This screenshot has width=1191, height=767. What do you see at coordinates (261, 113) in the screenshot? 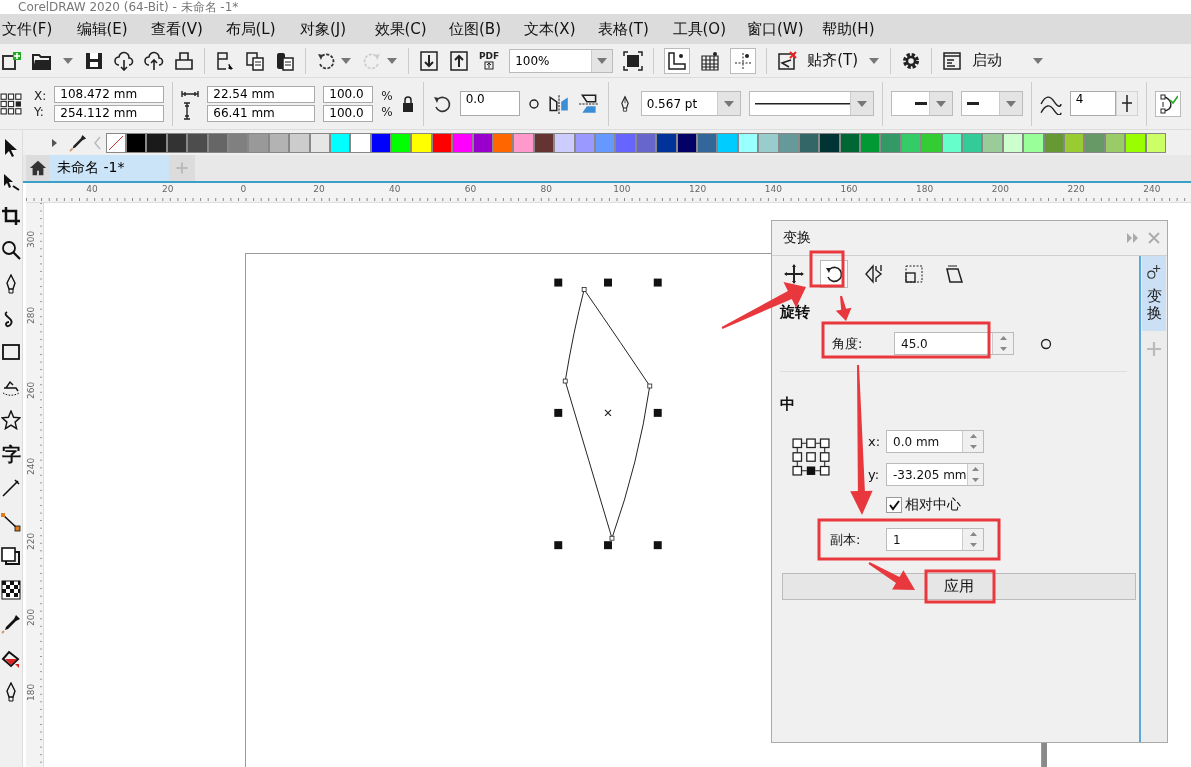
I see `height-field: 66.41 mm` at bounding box center [261, 113].